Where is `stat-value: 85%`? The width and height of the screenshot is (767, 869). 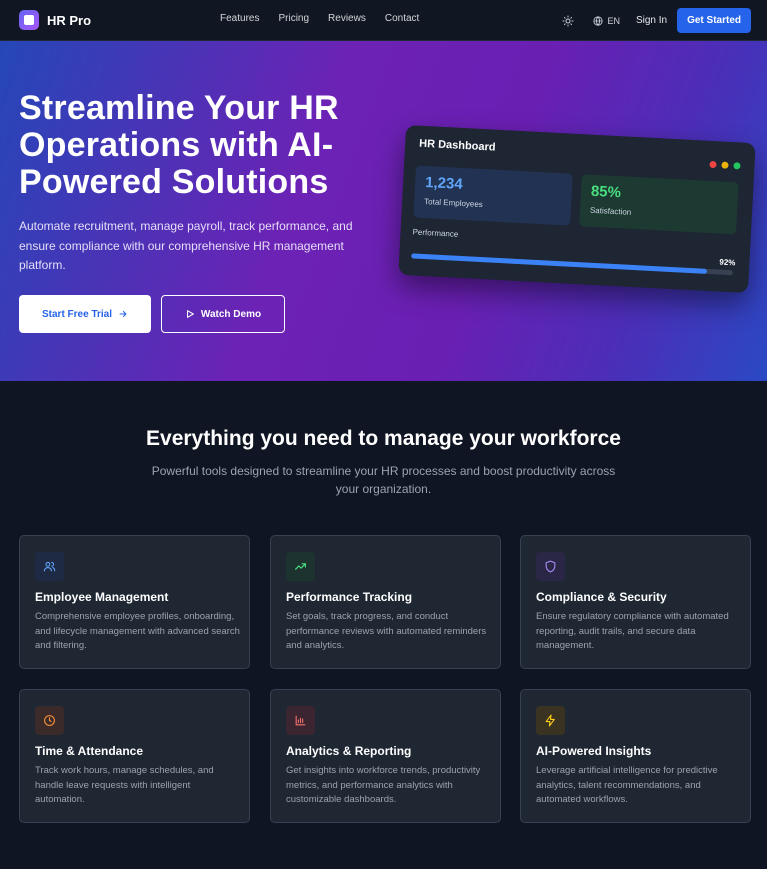 stat-value: 85% is located at coordinates (606, 192).